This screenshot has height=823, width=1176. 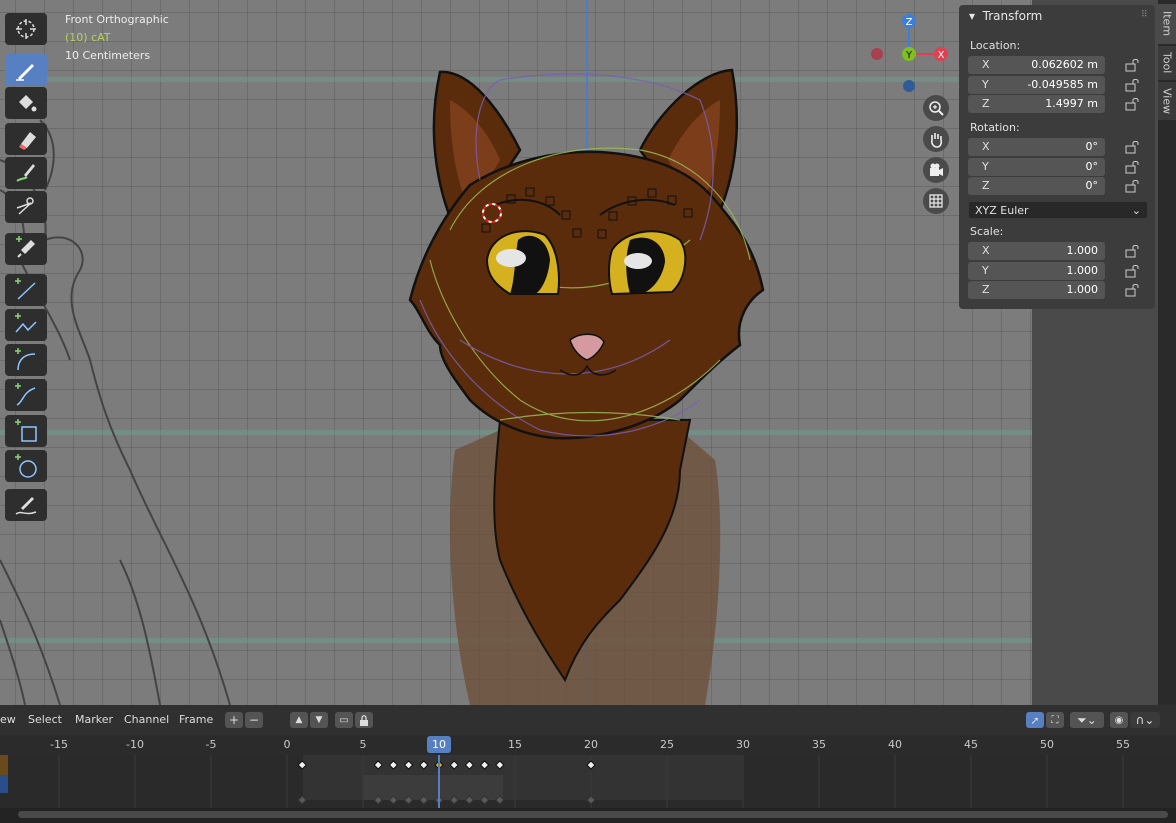 I want to click on eyedropper-tool, so click(x=26, y=249).